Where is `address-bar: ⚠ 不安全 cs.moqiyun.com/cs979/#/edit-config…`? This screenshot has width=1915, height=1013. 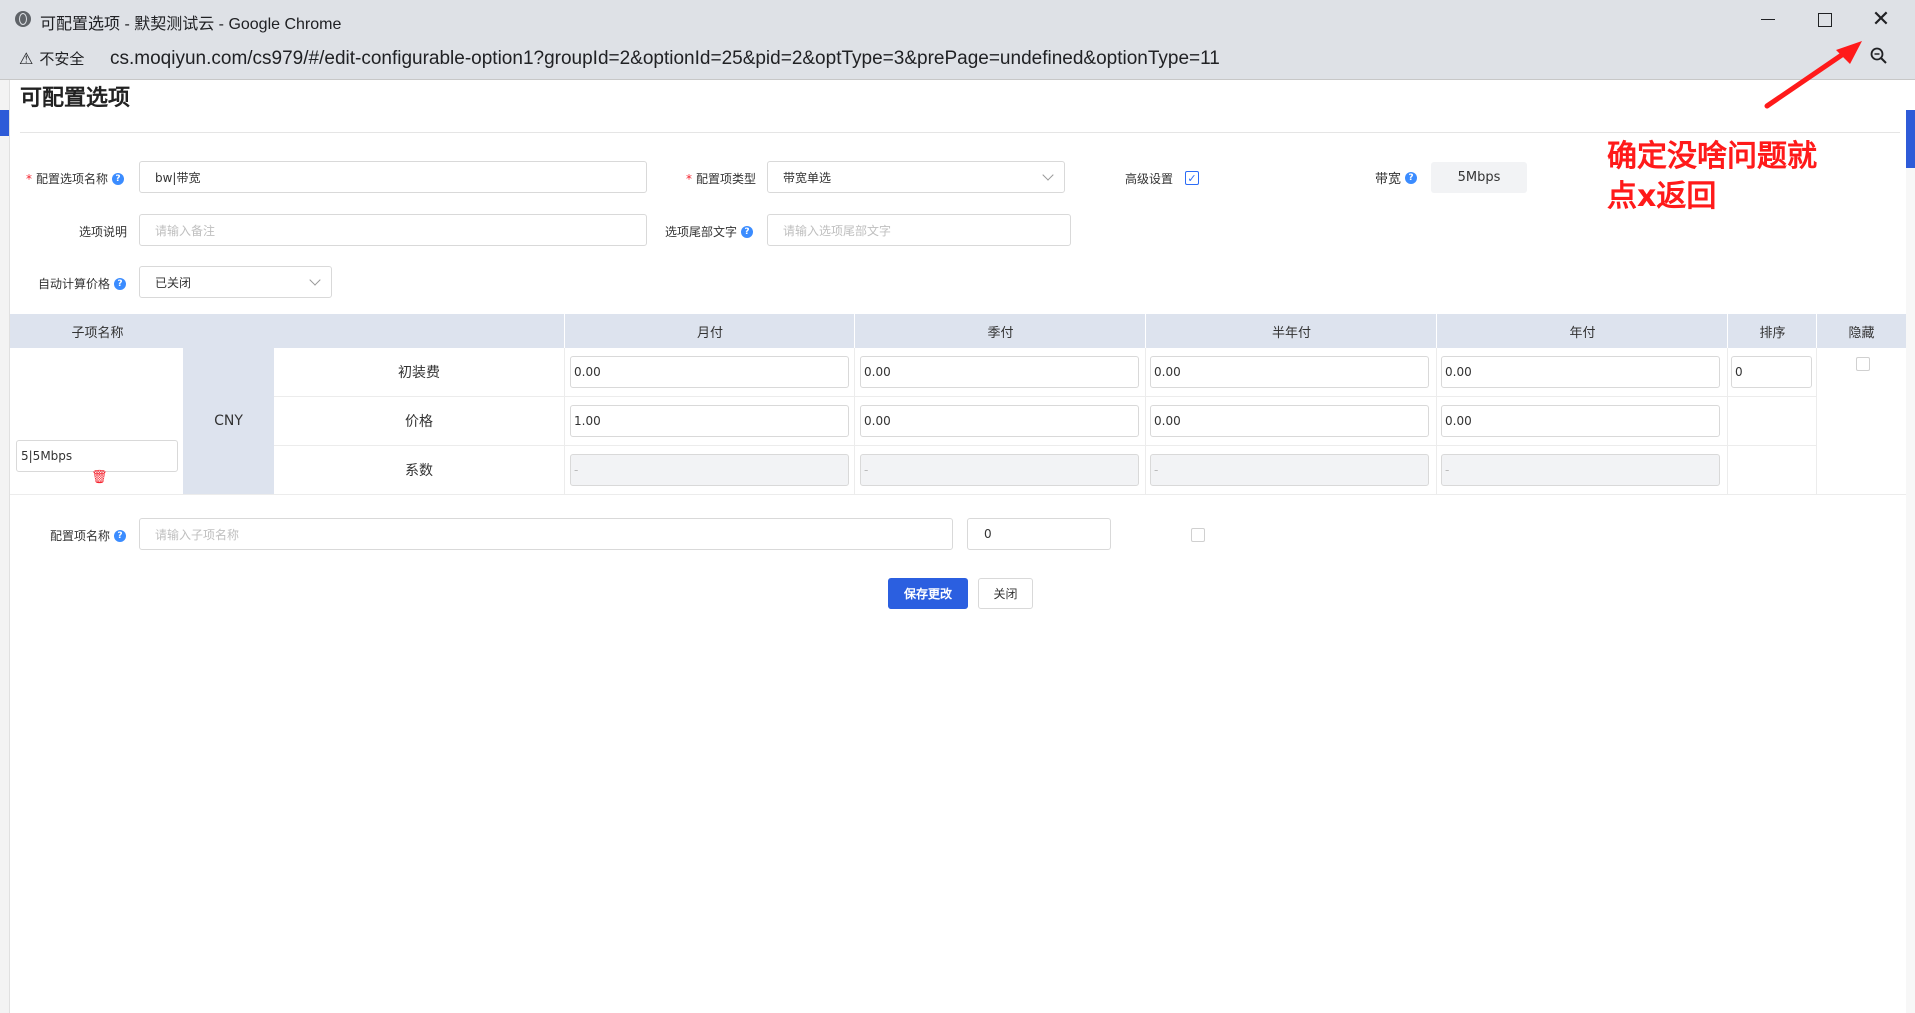
address-bar: ⚠ 不安全 cs.moqiyun.com/cs979/#/edit-config… is located at coordinates (957, 59).